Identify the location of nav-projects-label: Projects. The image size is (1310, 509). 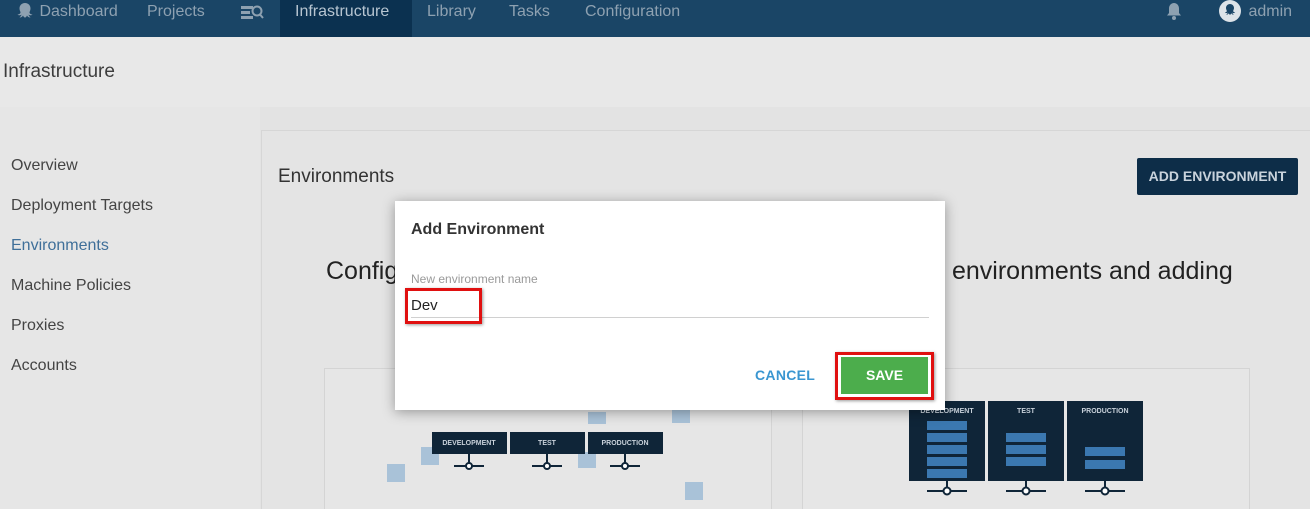
(176, 11).